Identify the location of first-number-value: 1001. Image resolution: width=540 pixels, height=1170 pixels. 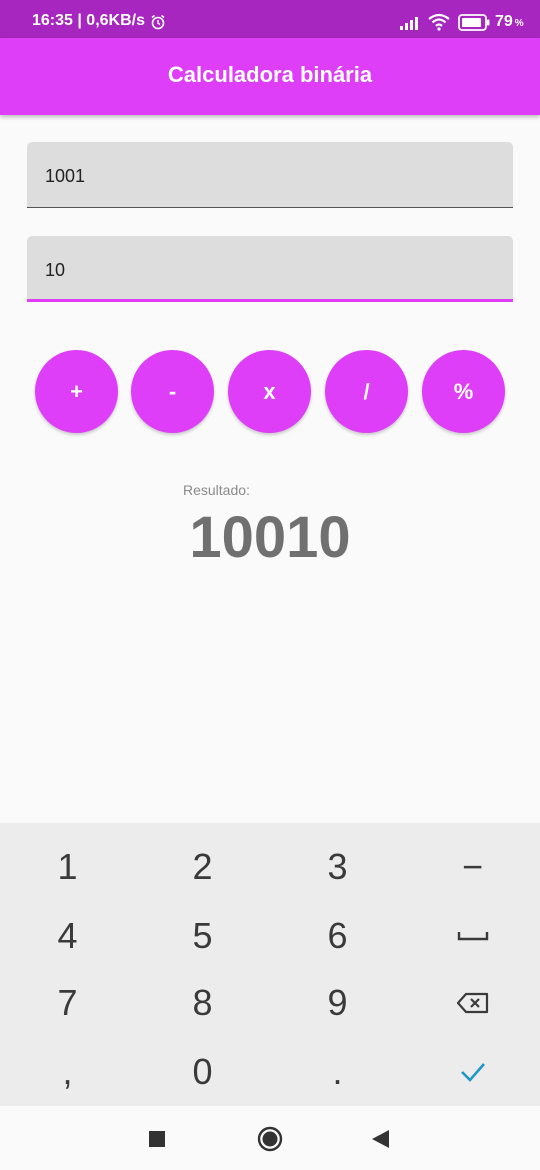
(65, 176).